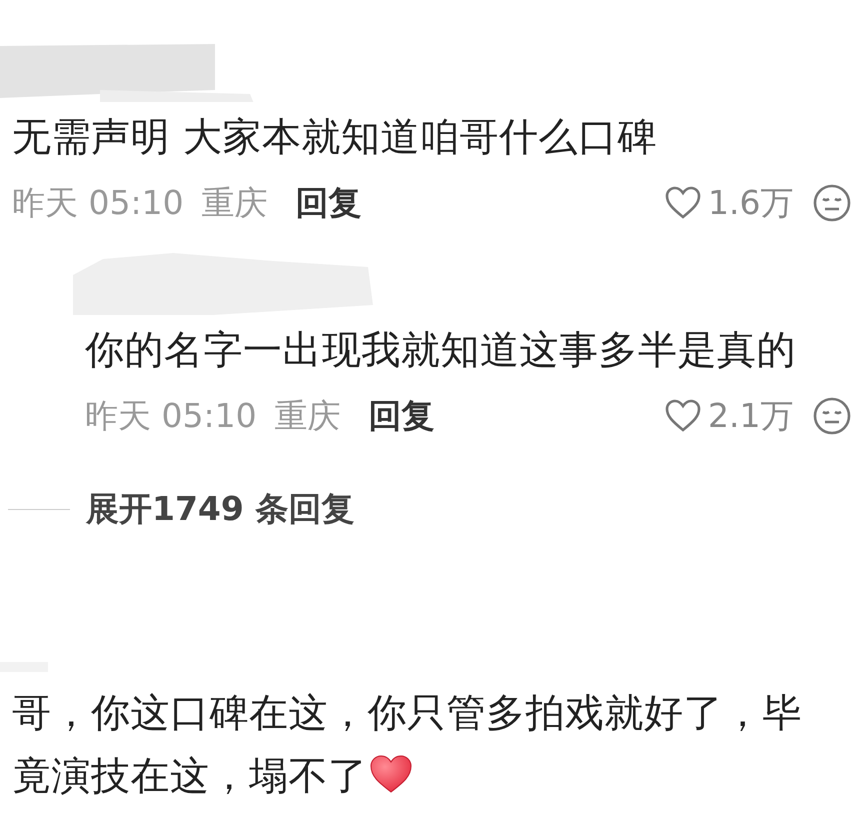  Describe the element at coordinates (441, 351) in the screenshot. I see `comment-text: 你的名字一出现我就知道这事多半是真的` at that location.